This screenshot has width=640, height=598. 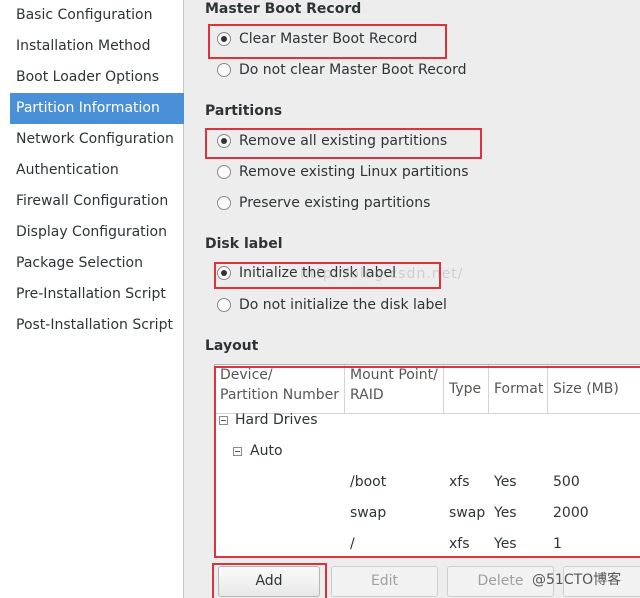 What do you see at coordinates (577, 580) in the screenshot?
I see `brand-watermark: @51CTO博客` at bounding box center [577, 580].